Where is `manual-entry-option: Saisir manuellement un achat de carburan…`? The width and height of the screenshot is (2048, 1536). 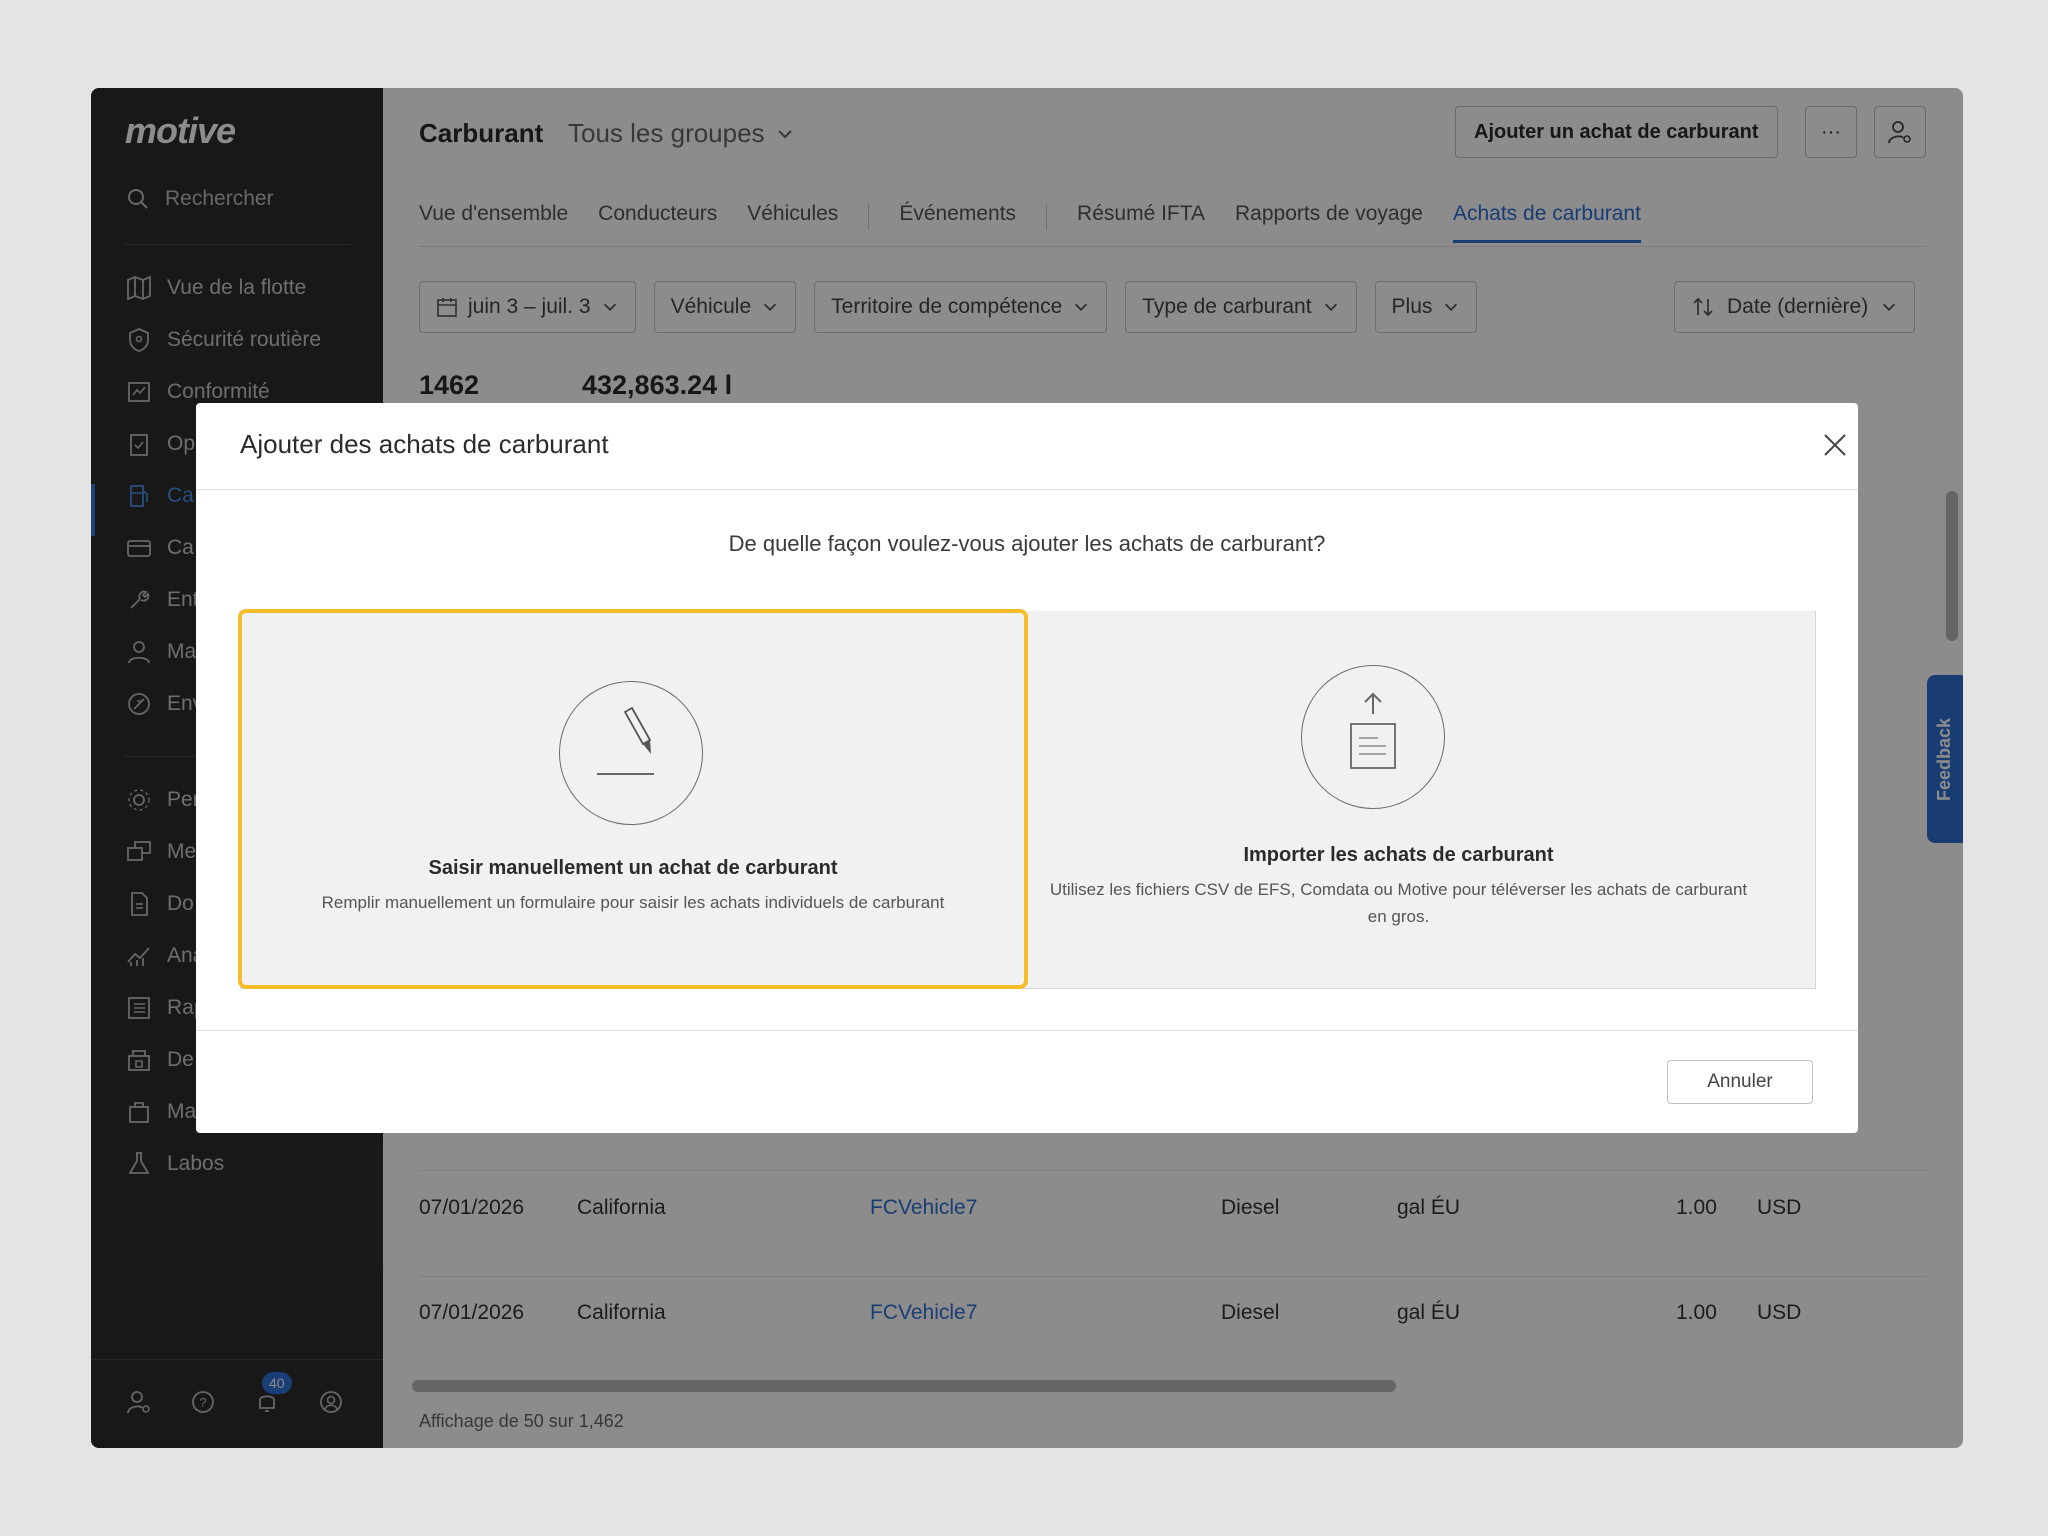 manual-entry-option: Saisir manuellement un achat de carburan… is located at coordinates (633, 799).